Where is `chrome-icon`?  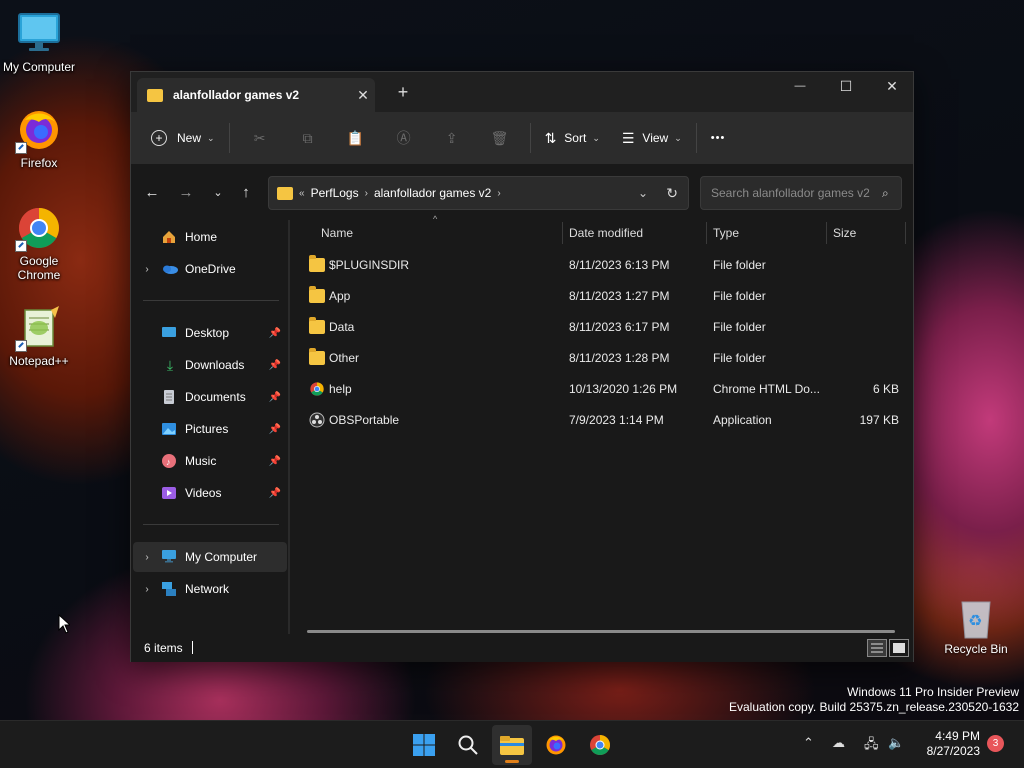 chrome-icon is located at coordinates (317, 388).